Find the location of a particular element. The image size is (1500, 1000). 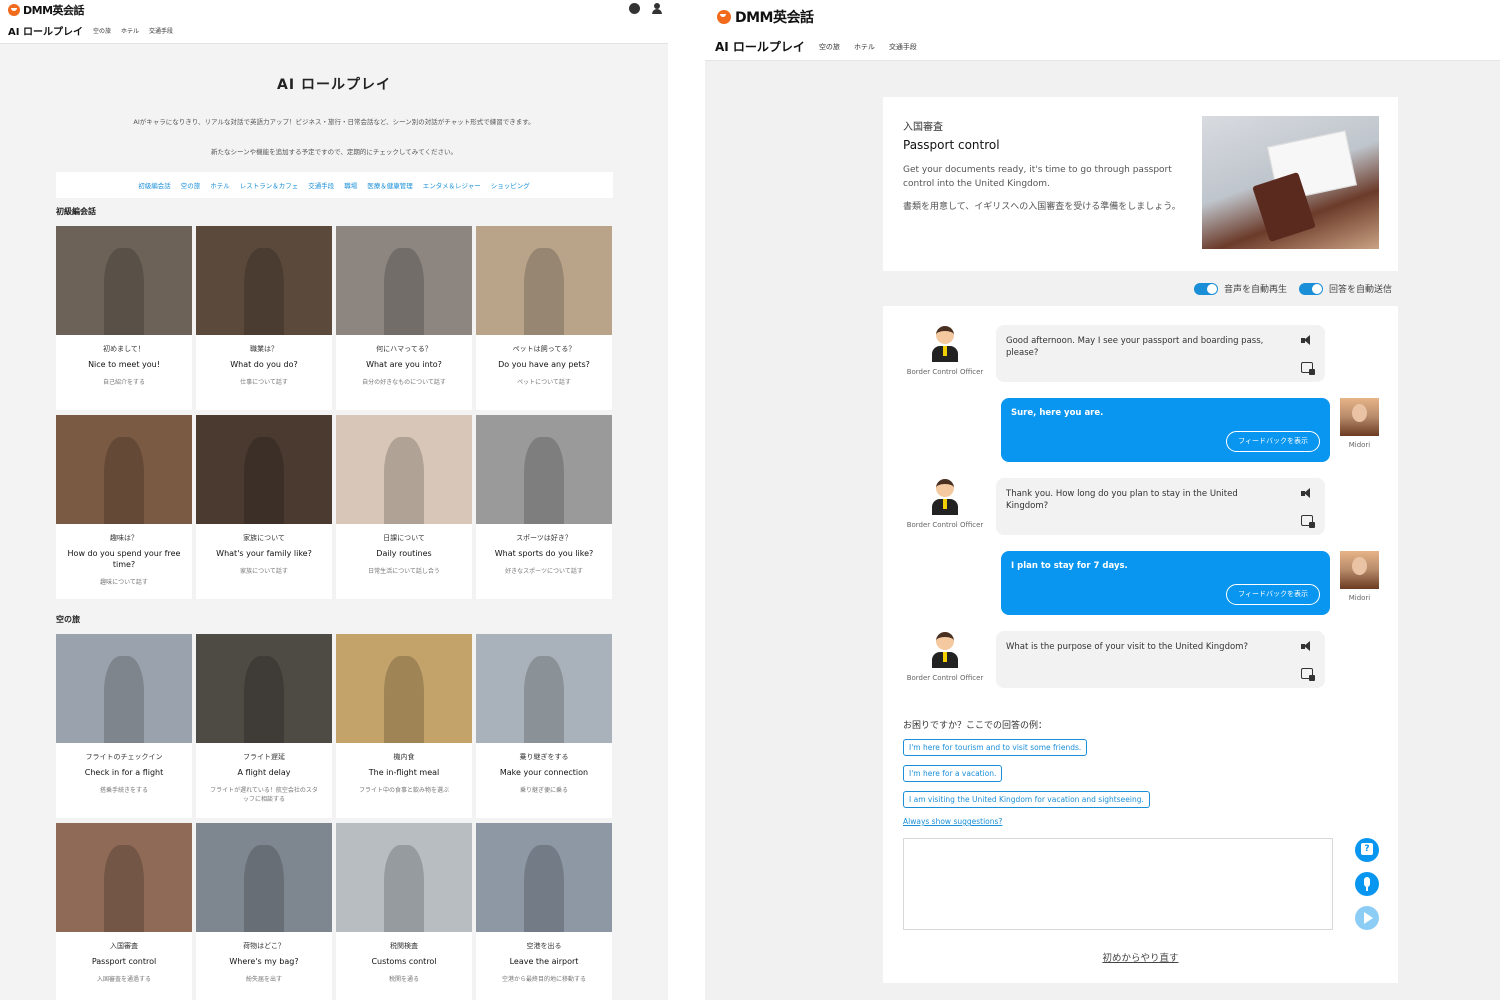

category-link: ホテル is located at coordinates (220, 185).